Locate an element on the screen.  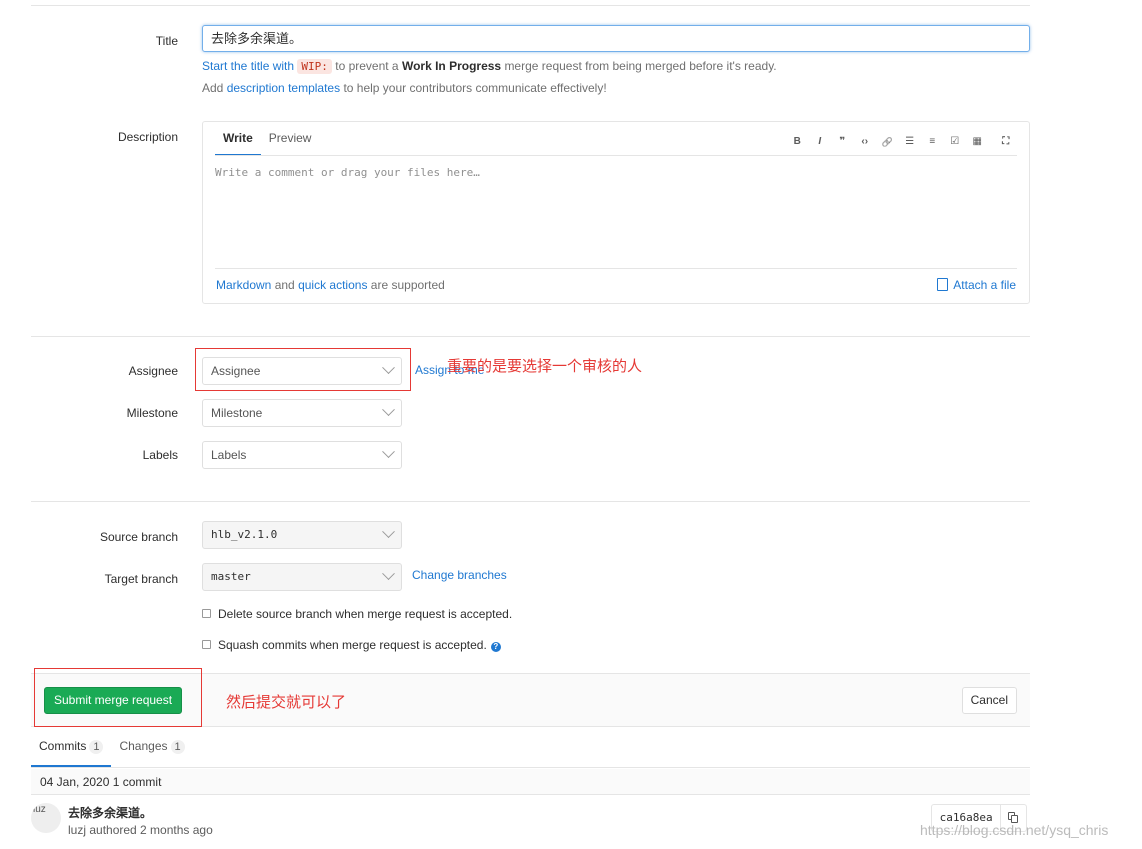
labels-dropdown-value: Labels is located at coordinates (229, 455).